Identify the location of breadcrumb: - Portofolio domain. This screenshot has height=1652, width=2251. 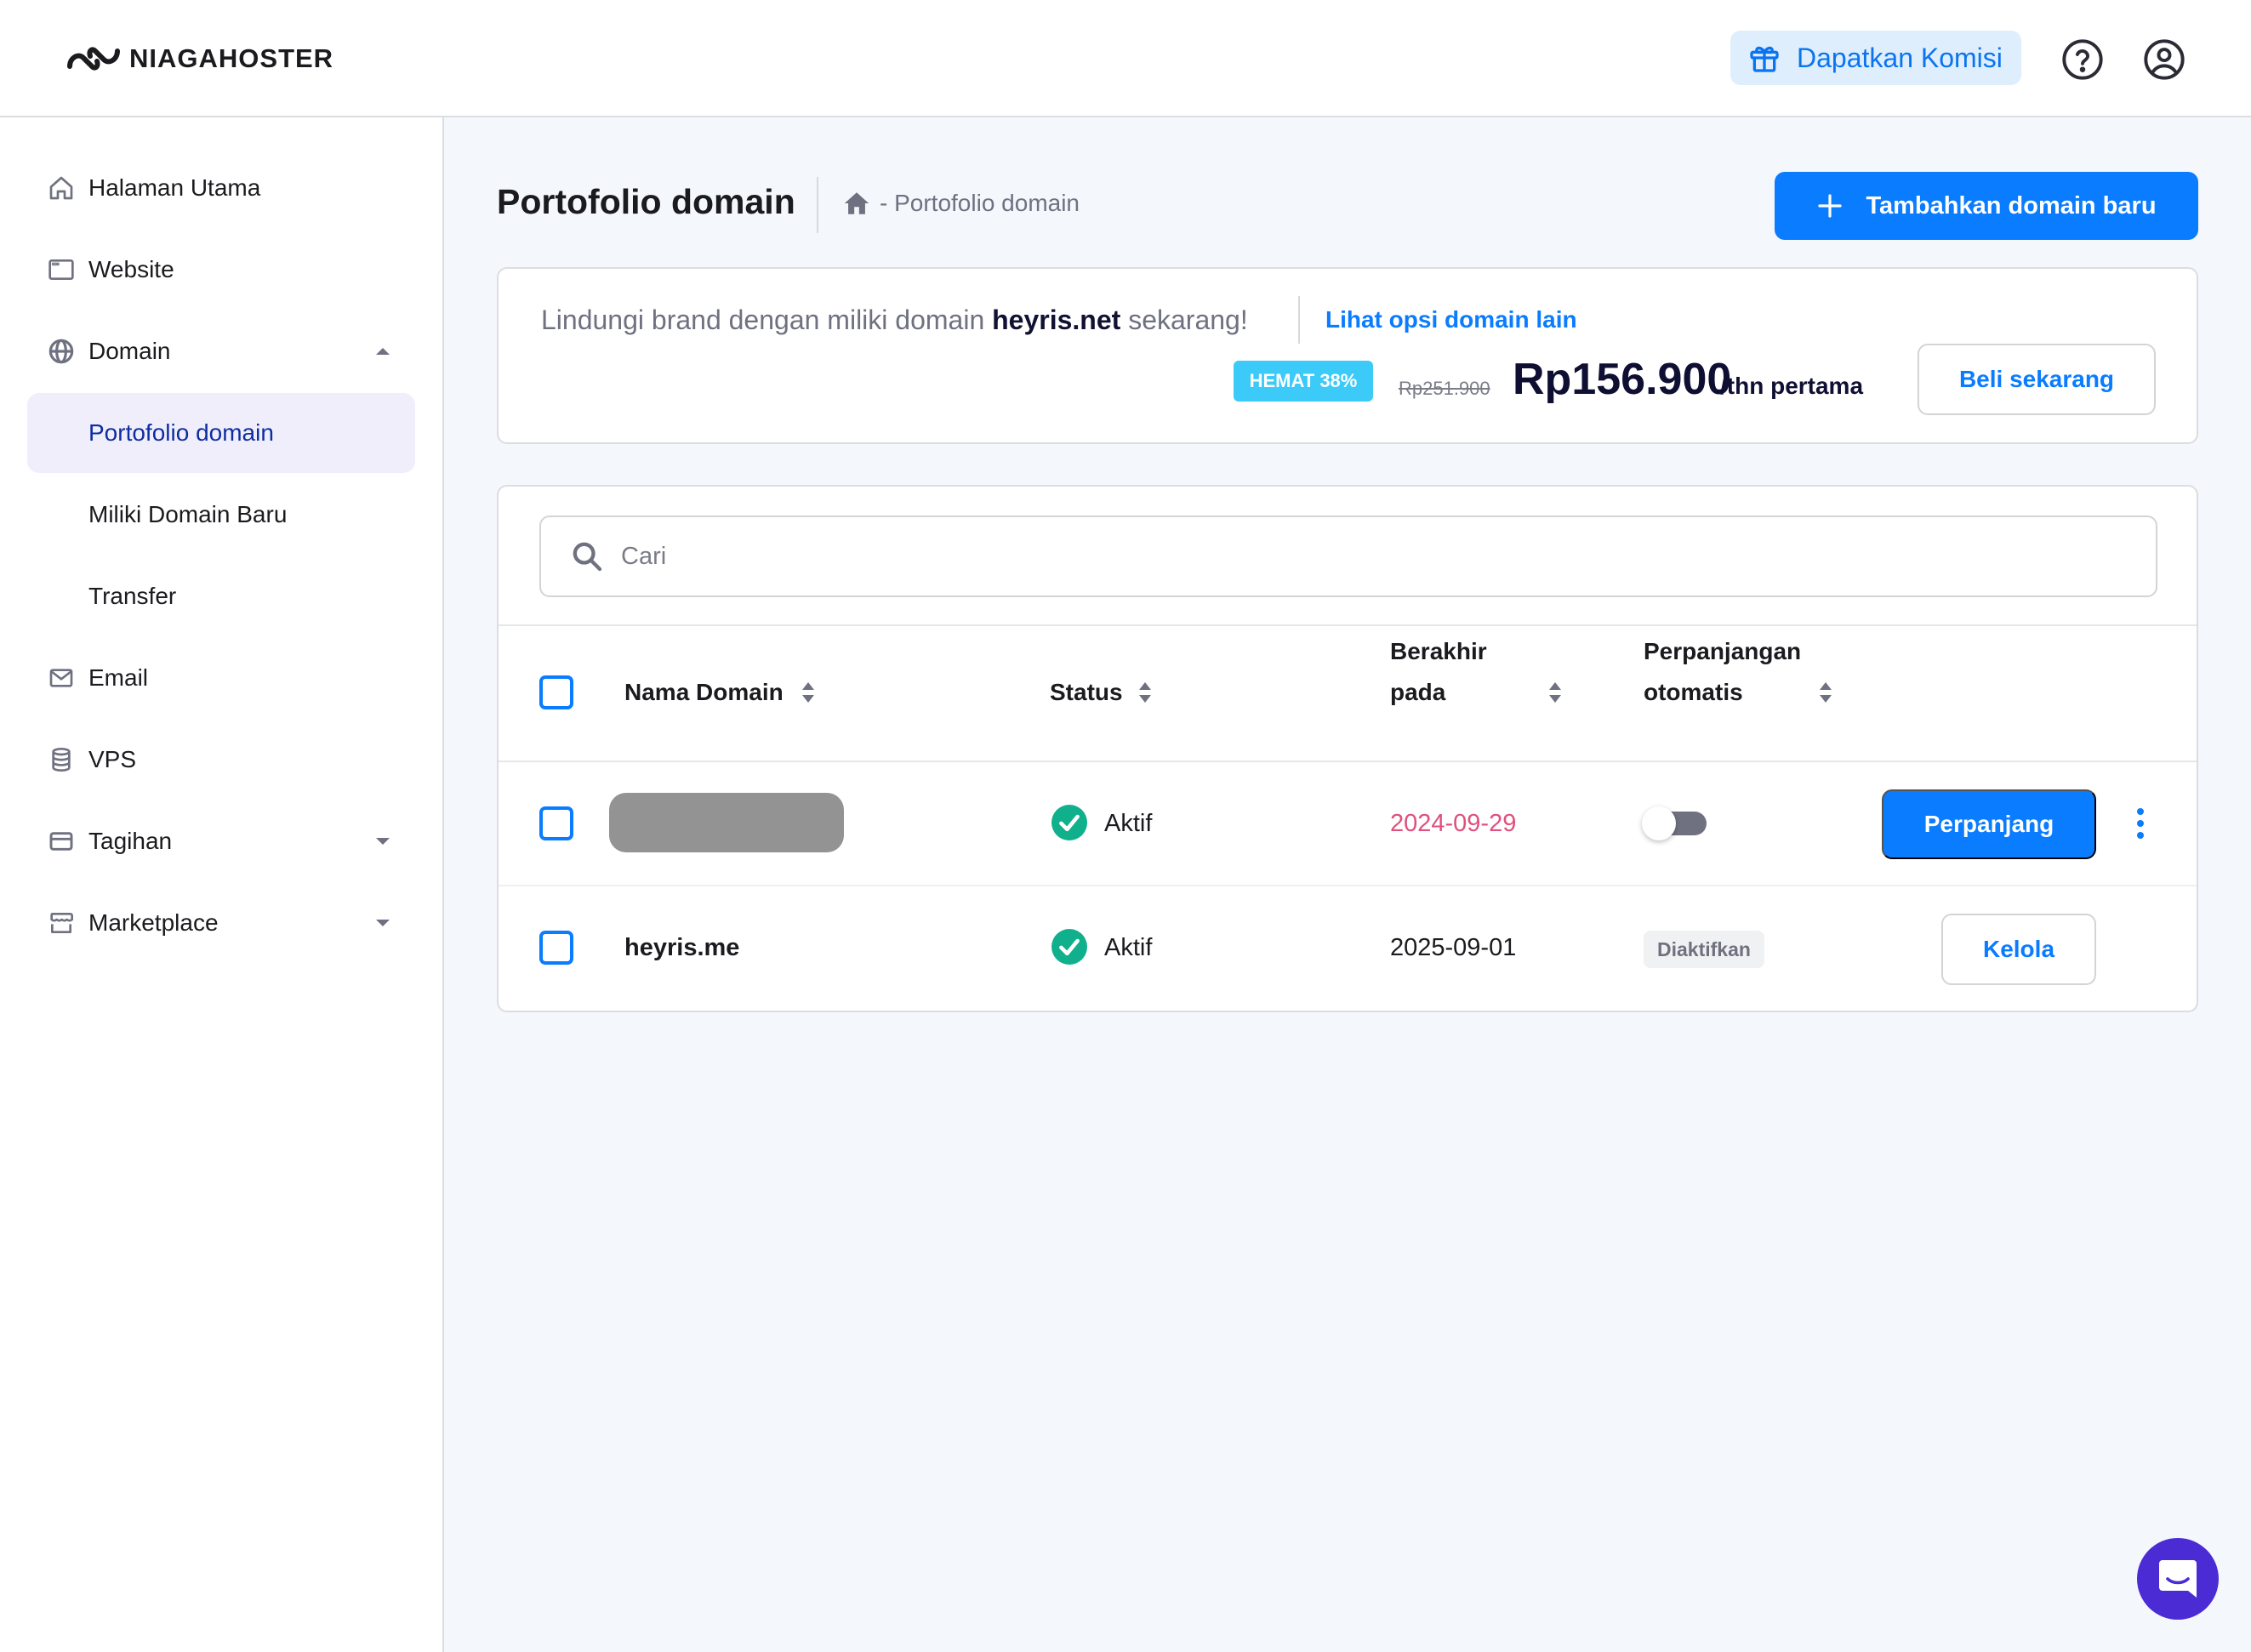
(961, 203).